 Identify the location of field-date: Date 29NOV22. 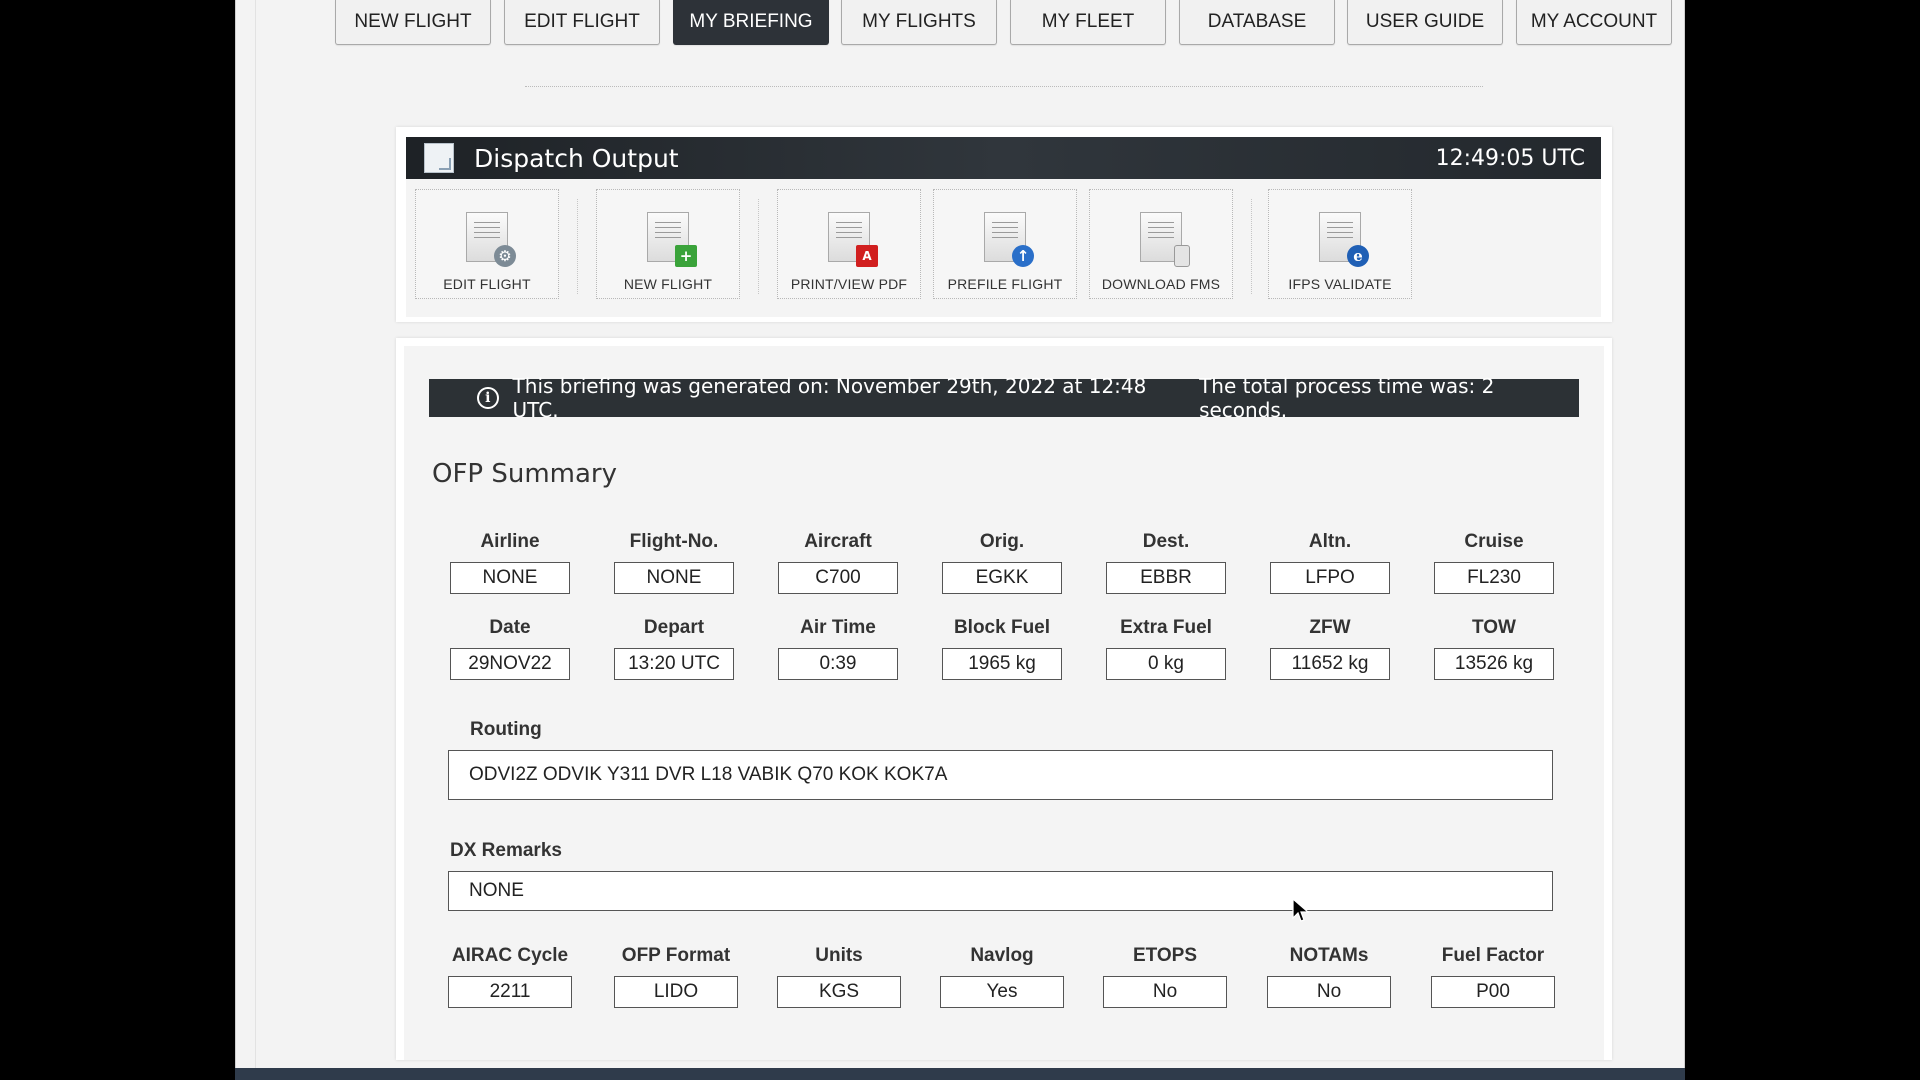
(510, 648).